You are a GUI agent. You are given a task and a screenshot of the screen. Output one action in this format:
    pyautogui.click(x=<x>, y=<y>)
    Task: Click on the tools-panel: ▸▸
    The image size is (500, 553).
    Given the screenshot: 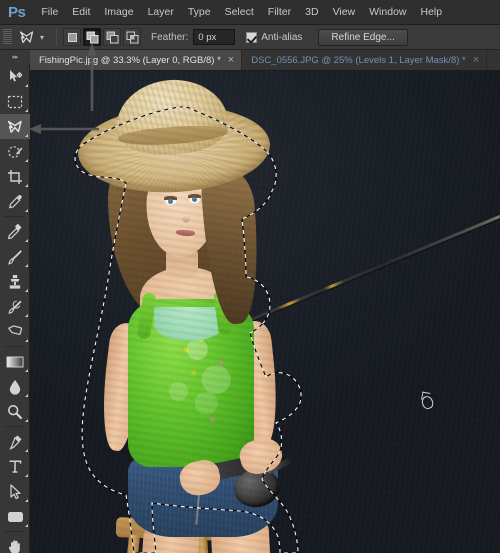 What is the action you would take?
    pyautogui.click(x=15, y=301)
    